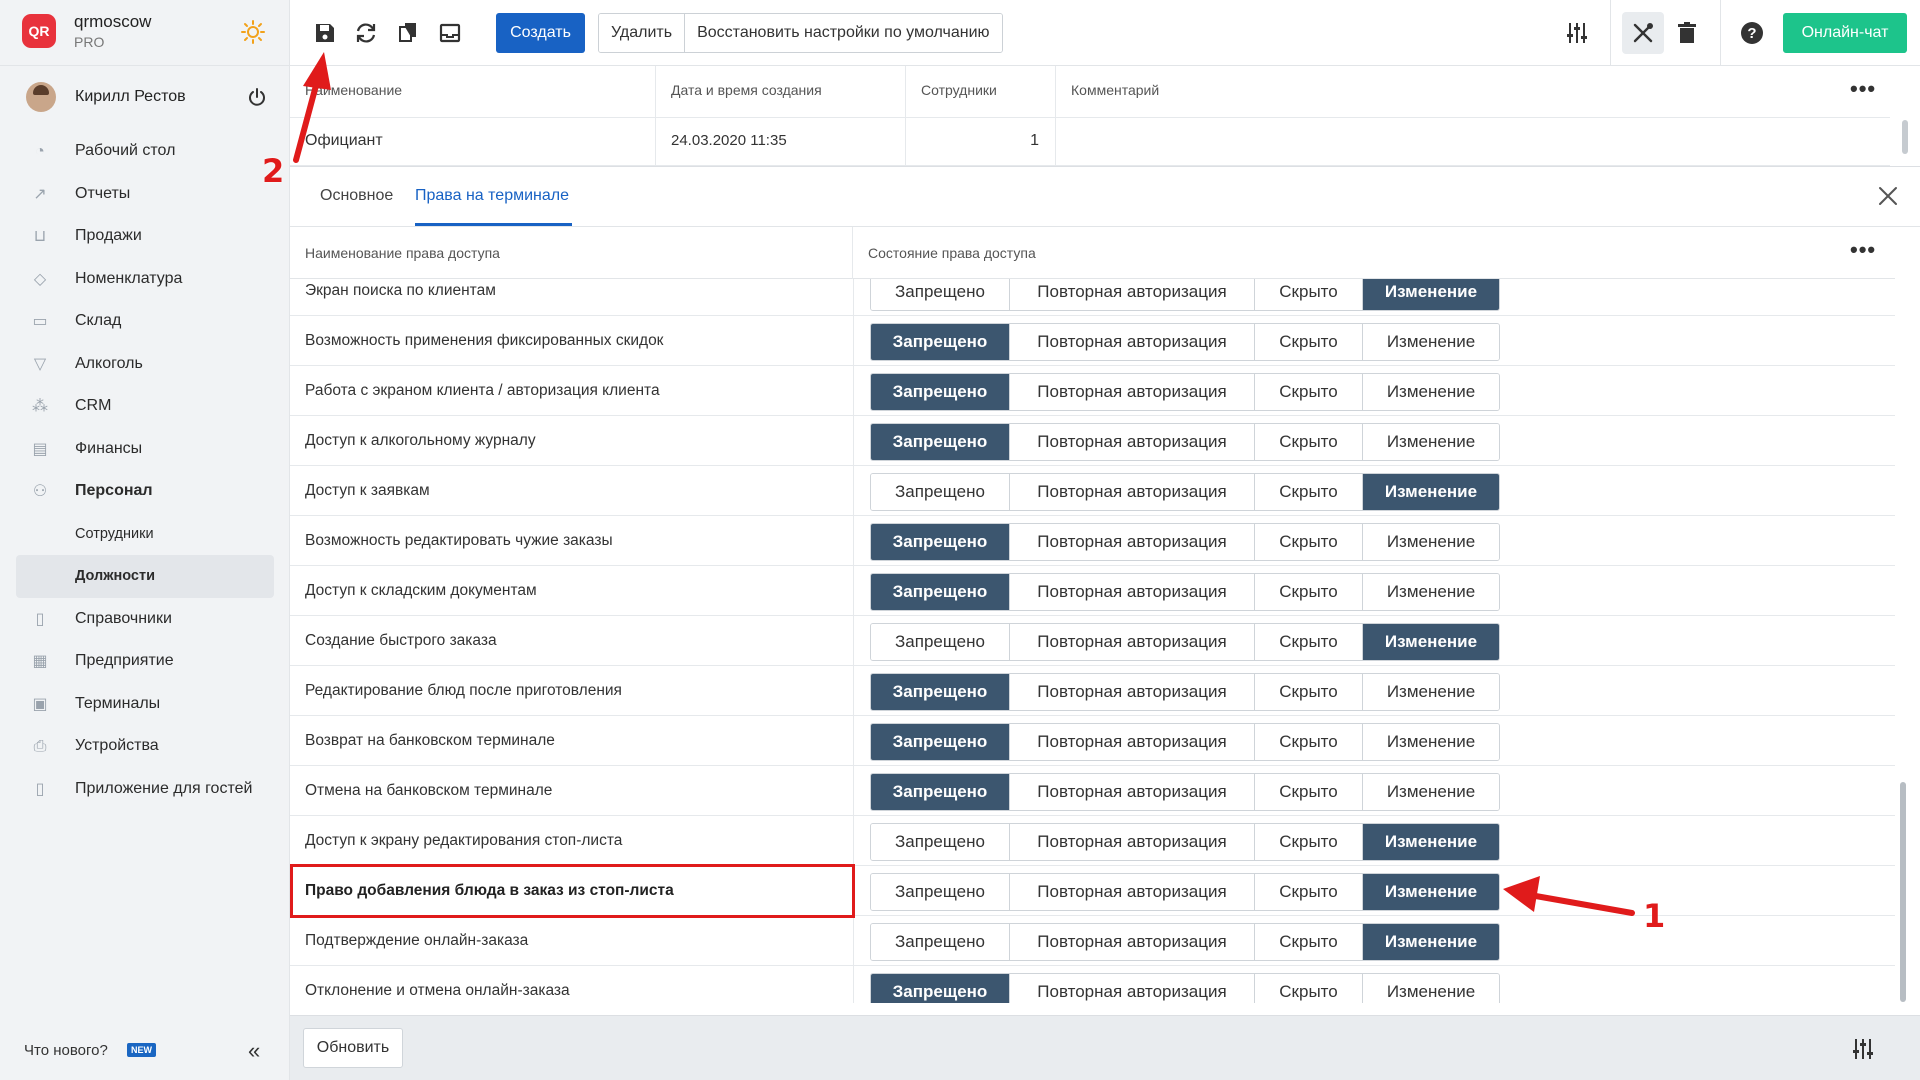  What do you see at coordinates (944, 253) in the screenshot?
I see `column-header-right-state: Состояние права доступа` at bounding box center [944, 253].